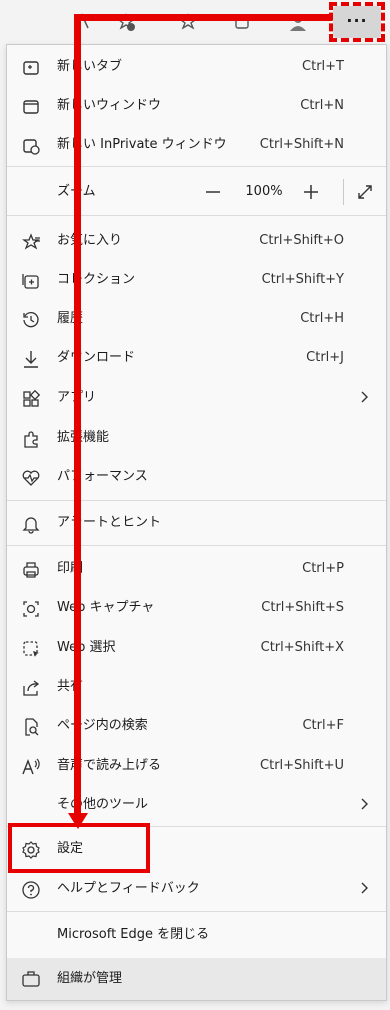 The height and width of the screenshot is (1010, 390). What do you see at coordinates (31, 525) in the screenshot?
I see `bell-icon` at bounding box center [31, 525].